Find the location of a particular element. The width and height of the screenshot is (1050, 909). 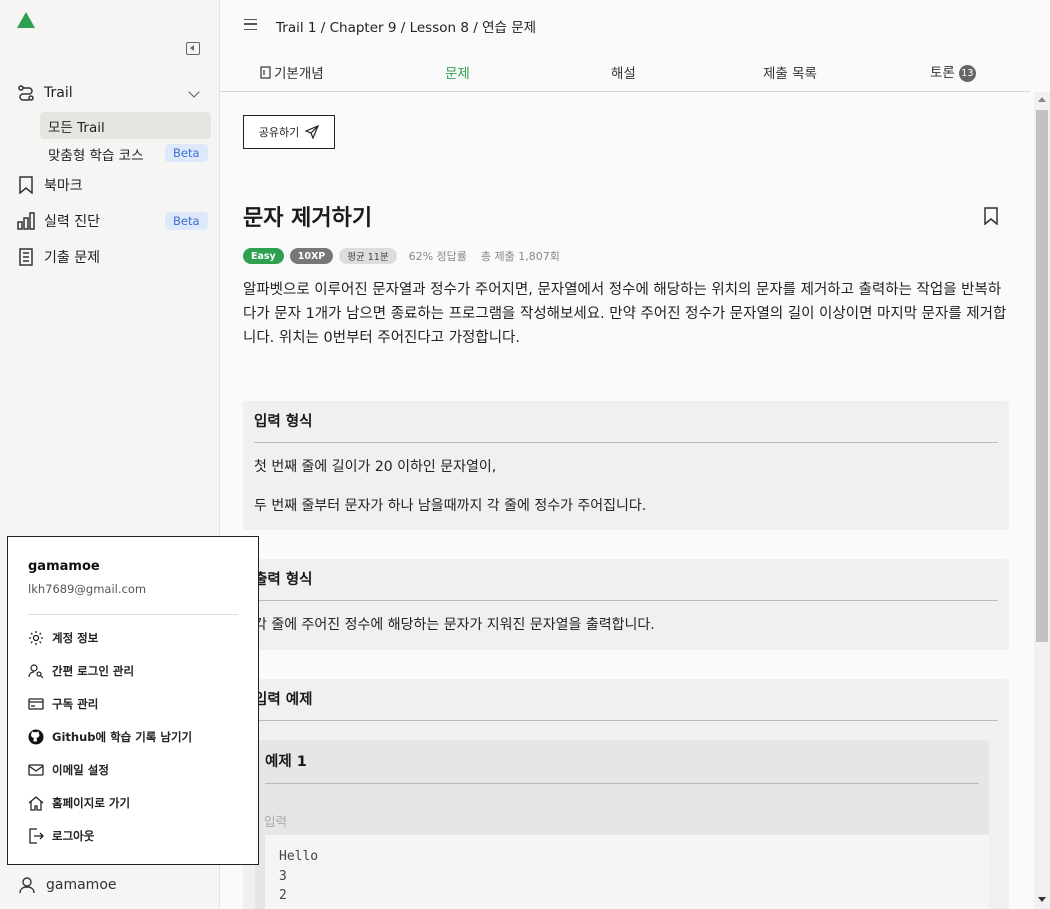

menu-item-label: 로그아웃 is located at coordinates (73, 836).